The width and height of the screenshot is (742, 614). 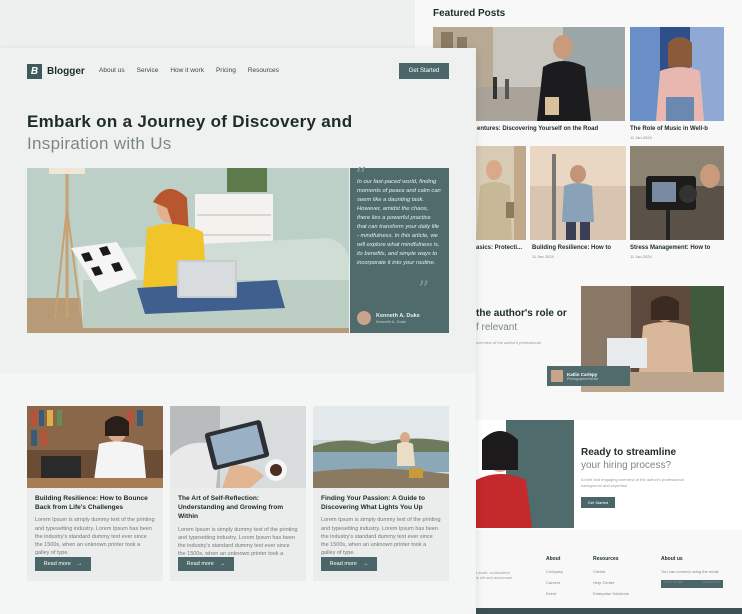 What do you see at coordinates (226, 70) in the screenshot?
I see `nav-pricing: Pricing` at bounding box center [226, 70].